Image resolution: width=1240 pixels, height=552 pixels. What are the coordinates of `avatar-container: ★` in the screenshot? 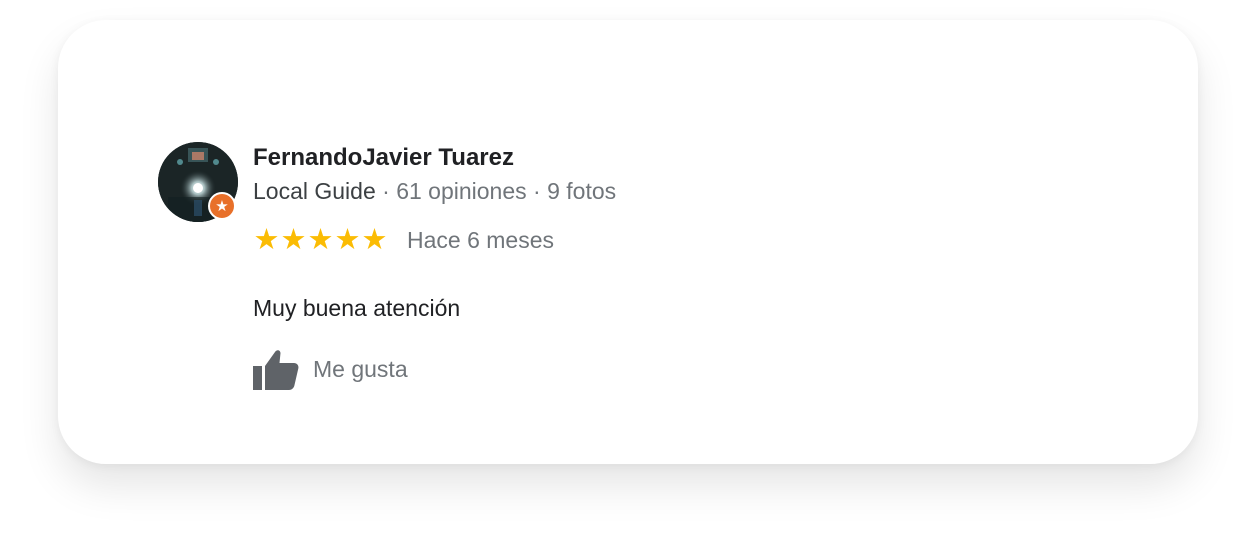 It's located at (198, 182).